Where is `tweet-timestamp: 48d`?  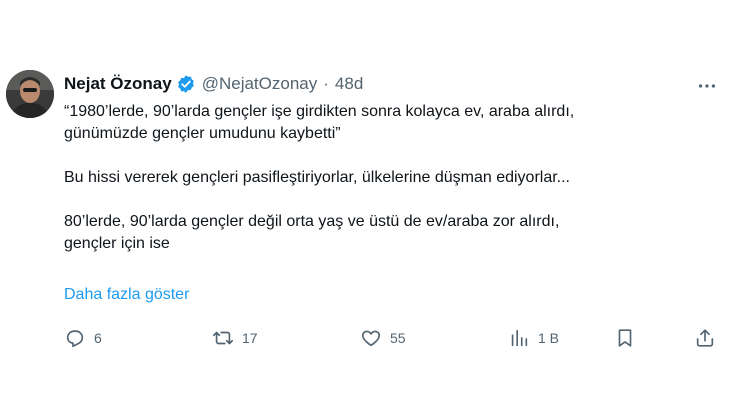 tweet-timestamp: 48d is located at coordinates (349, 84).